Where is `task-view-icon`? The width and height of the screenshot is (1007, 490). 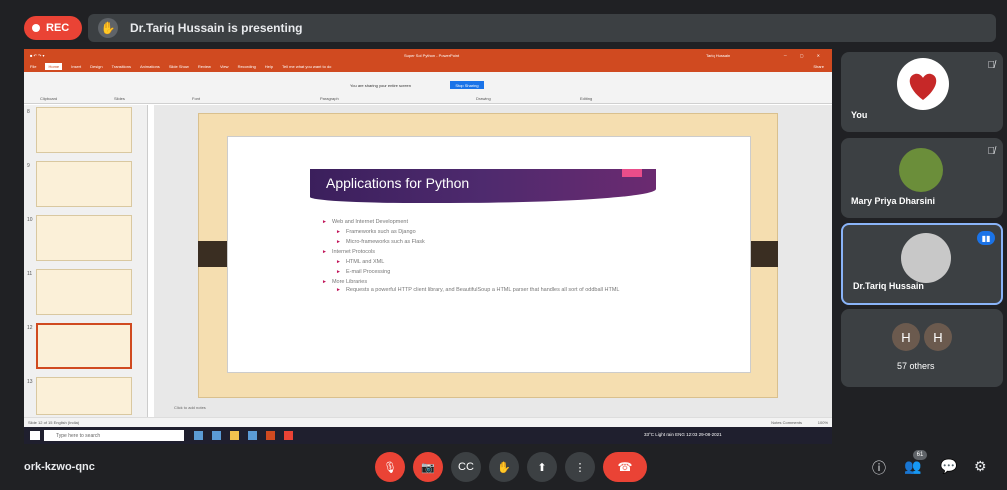 task-view-icon is located at coordinates (198, 435).